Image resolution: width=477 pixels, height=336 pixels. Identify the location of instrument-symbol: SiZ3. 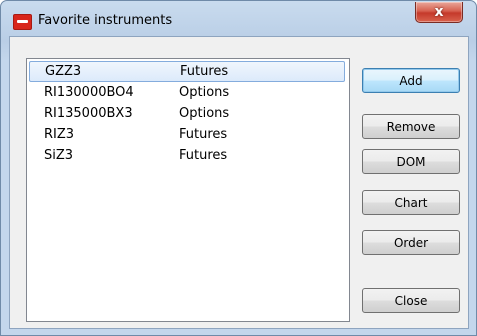
(59, 155).